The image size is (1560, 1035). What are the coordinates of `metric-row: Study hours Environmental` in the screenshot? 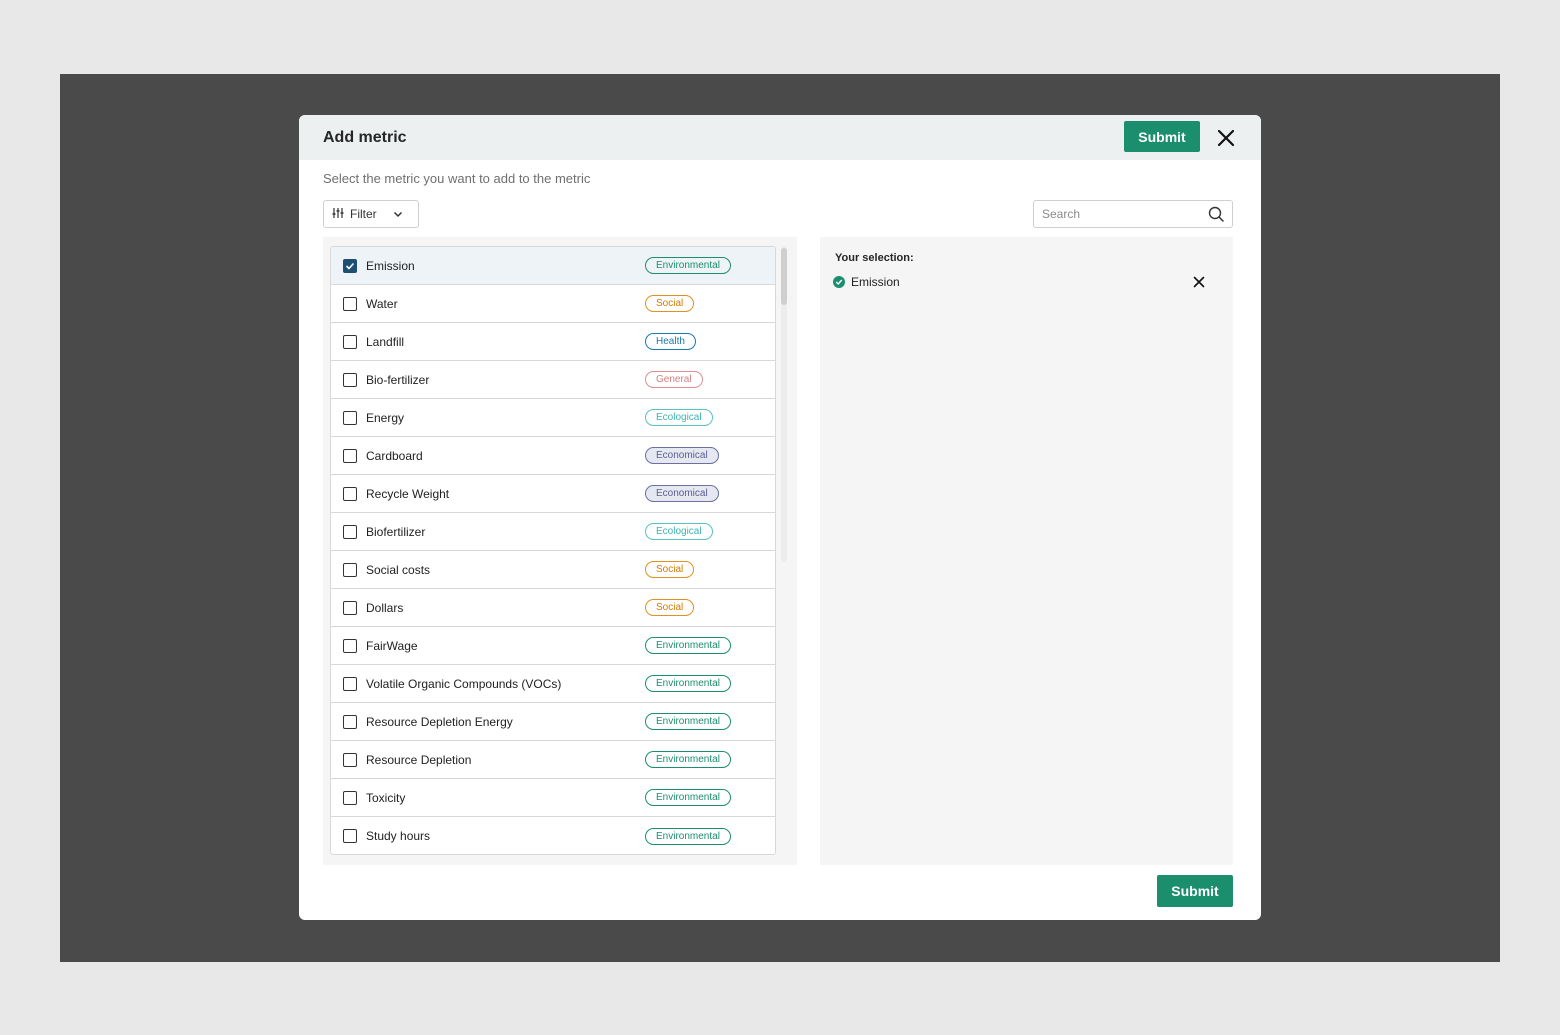 It's located at (553, 835).